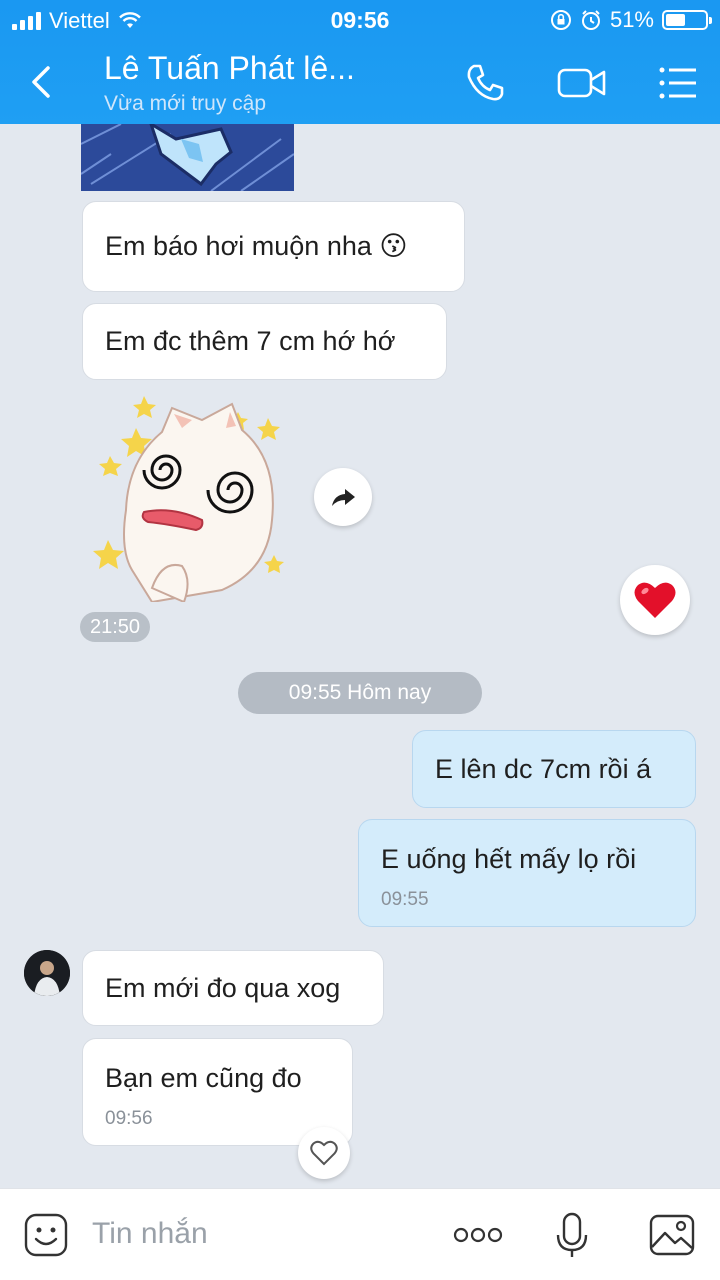  Describe the element at coordinates (150, 1234) in the screenshot. I see `message-input: Tin nhắn` at that location.